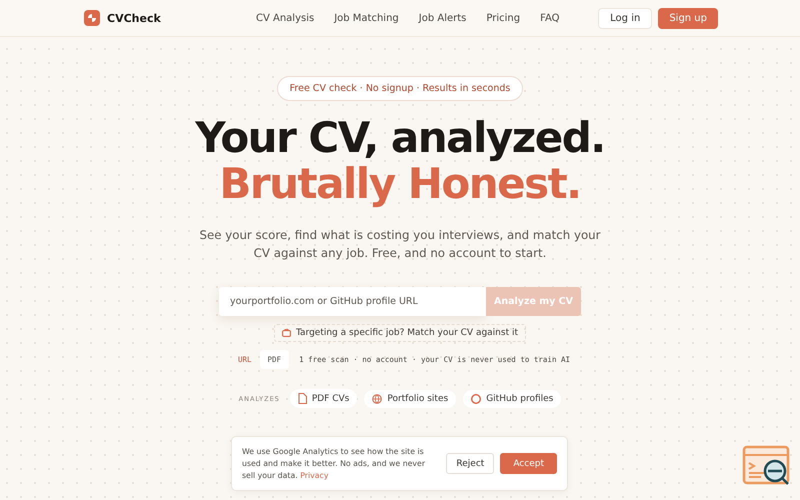 Image resolution: width=800 pixels, height=500 pixels. I want to click on headline: Your CV, analyzed., so click(400, 138).